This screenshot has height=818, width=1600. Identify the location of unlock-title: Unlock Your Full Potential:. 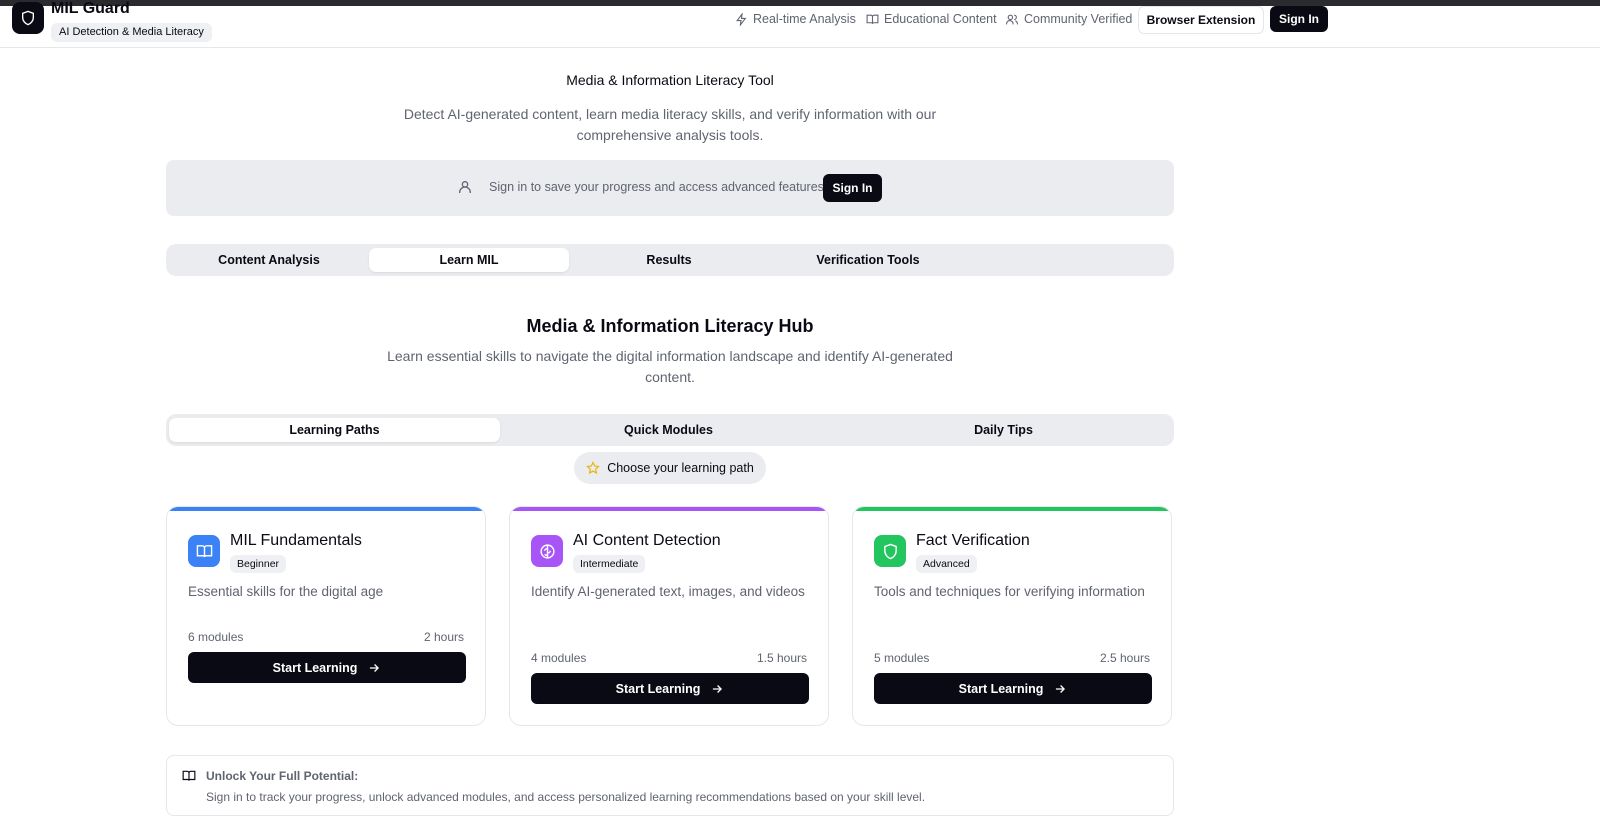
(282, 776).